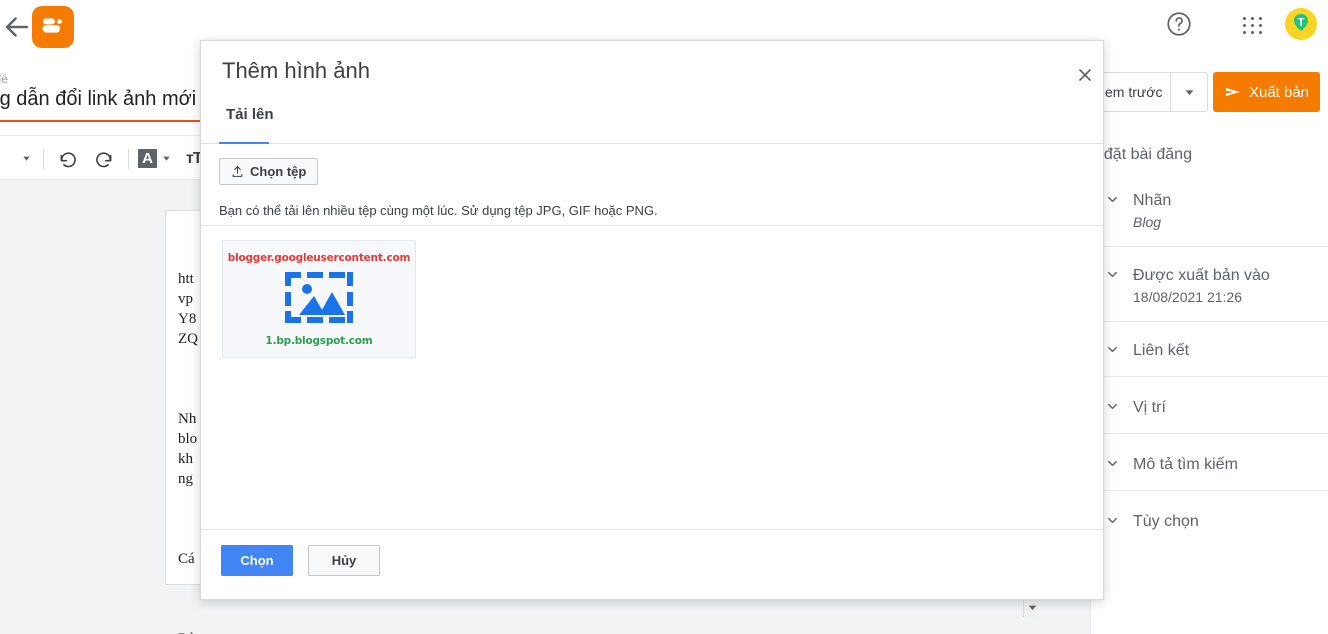  I want to click on sidebar-item-label: Vị trí, so click(1149, 407).